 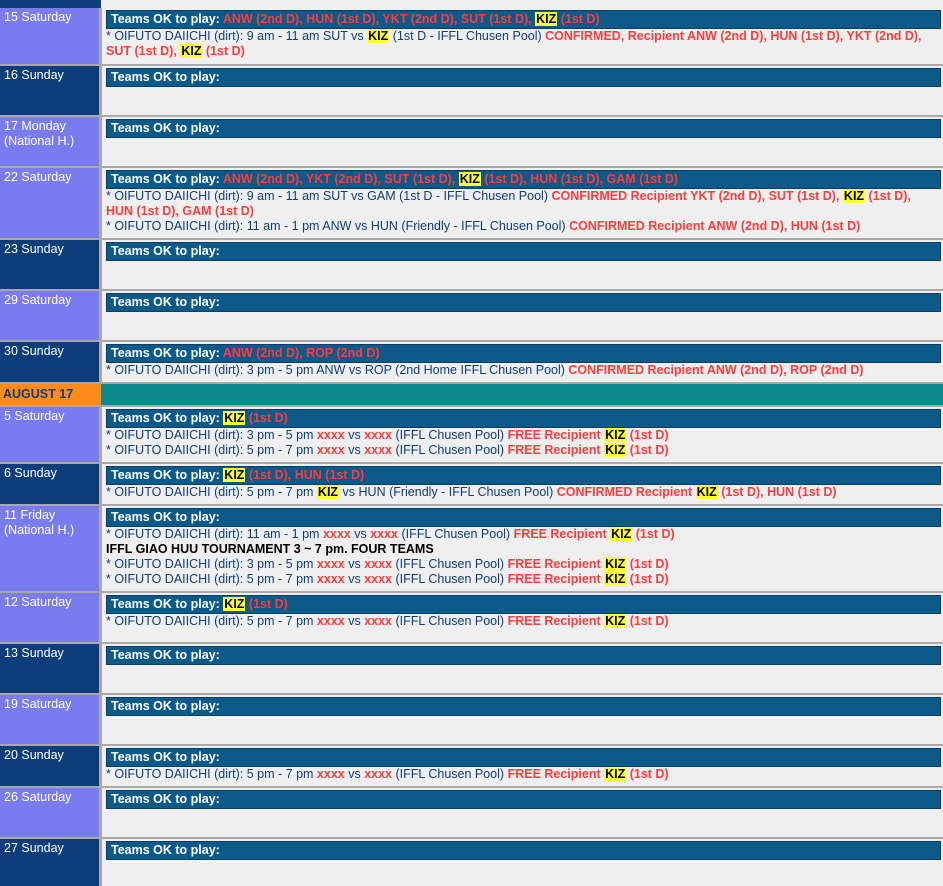 I want to click on schedule-row: 16 Sunday Teams OK to play:, so click(x=471, y=90).